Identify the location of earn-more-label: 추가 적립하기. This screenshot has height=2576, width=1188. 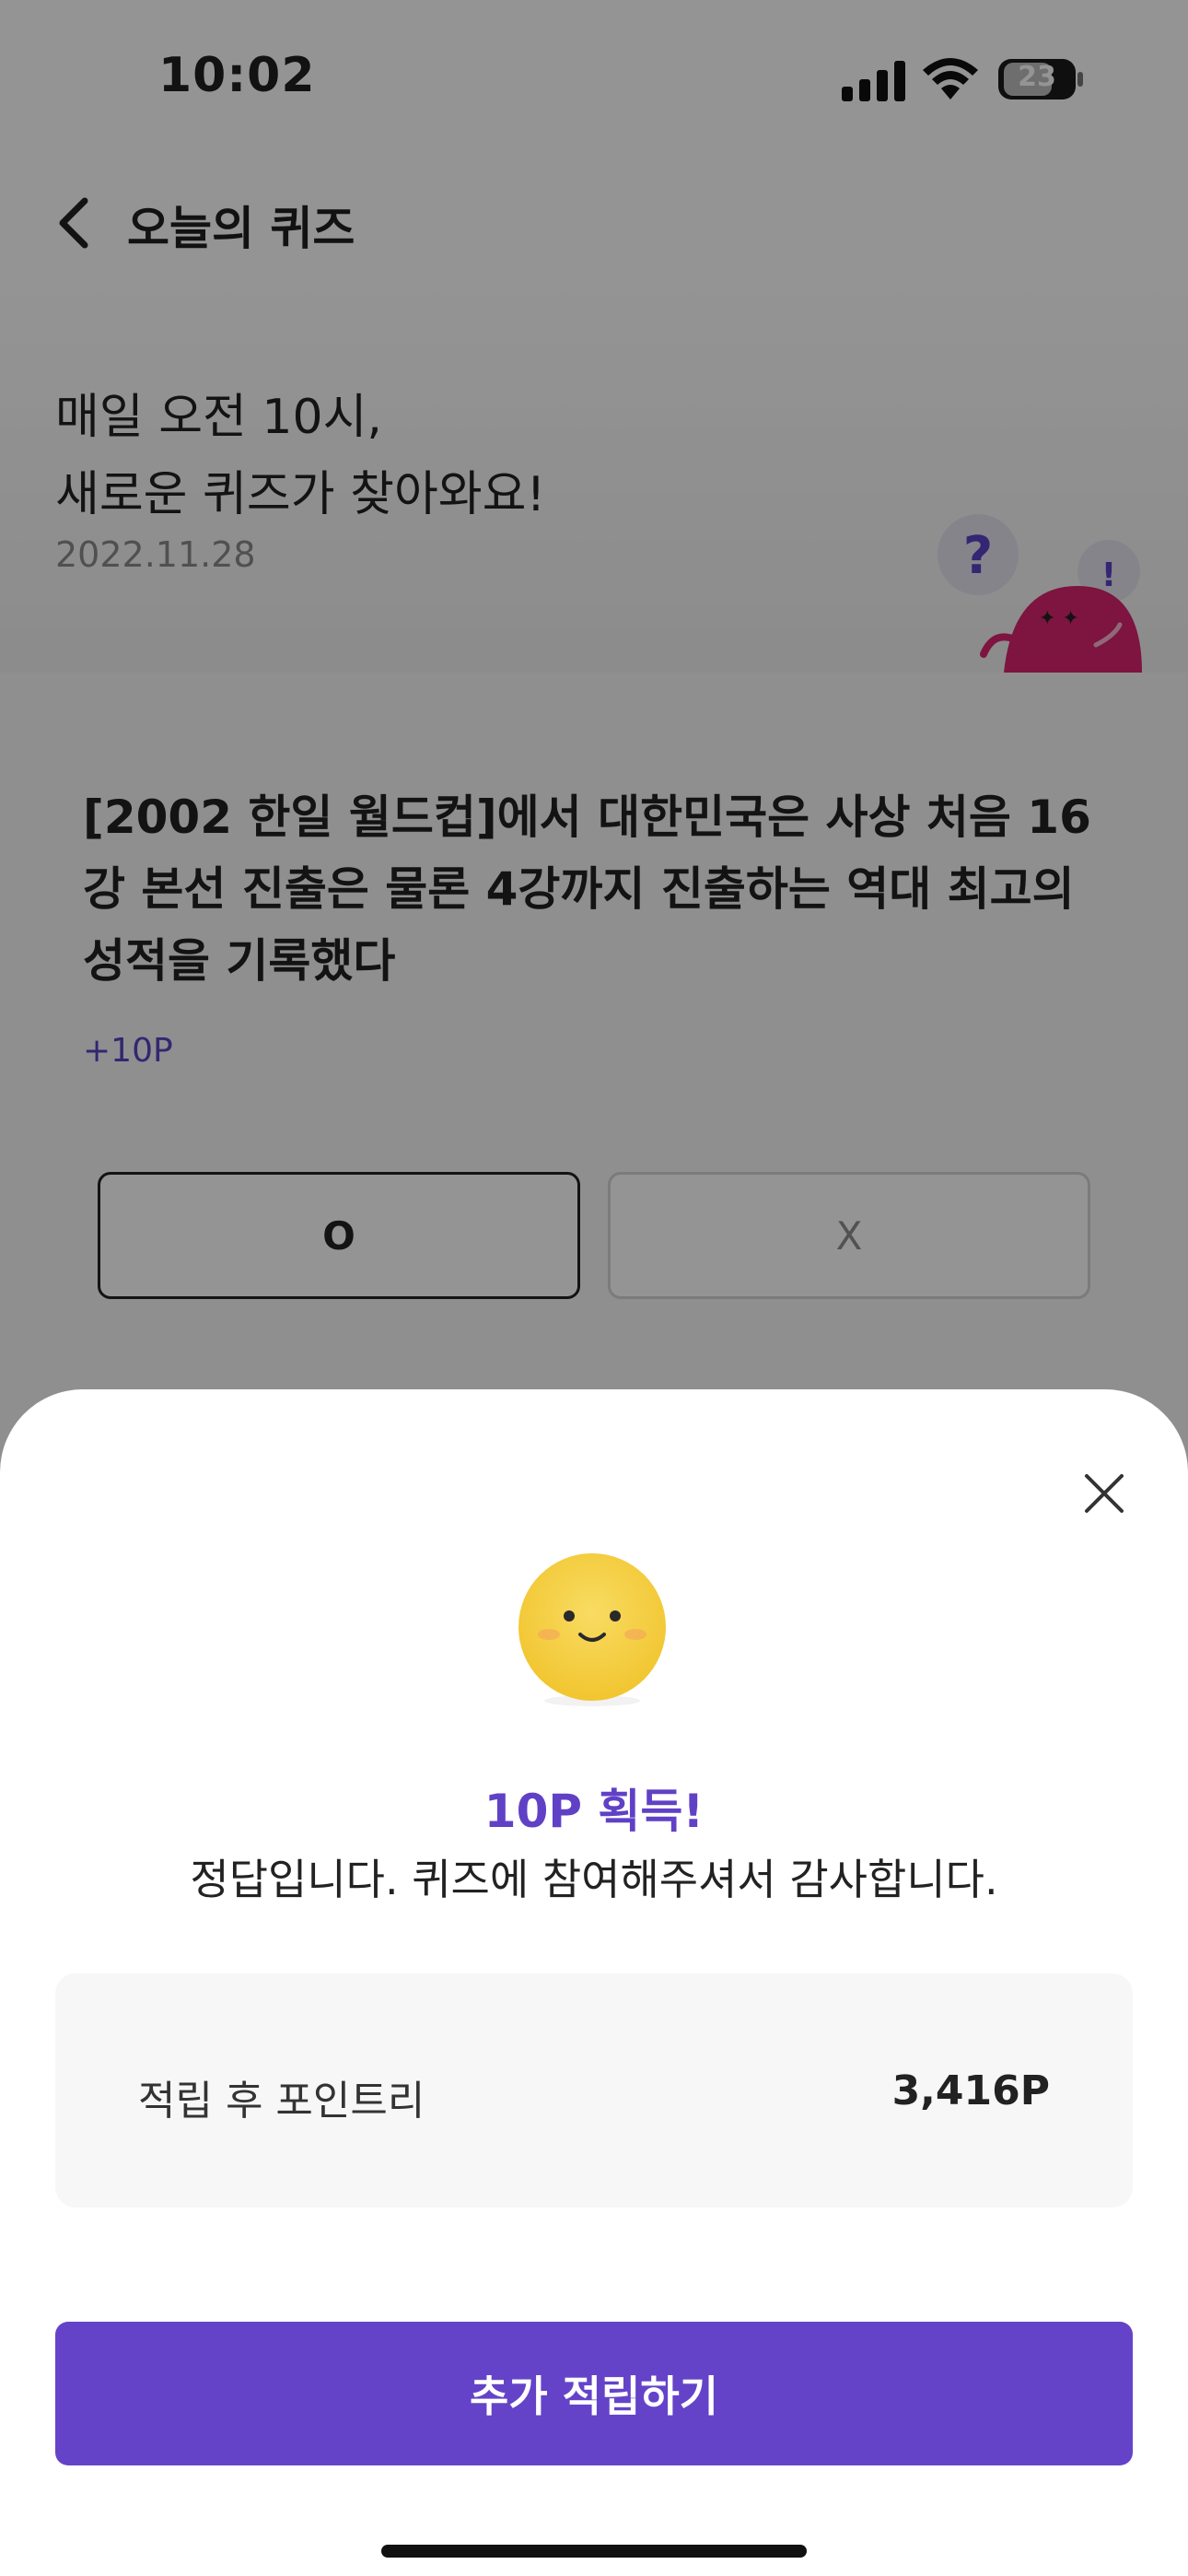
(594, 2396).